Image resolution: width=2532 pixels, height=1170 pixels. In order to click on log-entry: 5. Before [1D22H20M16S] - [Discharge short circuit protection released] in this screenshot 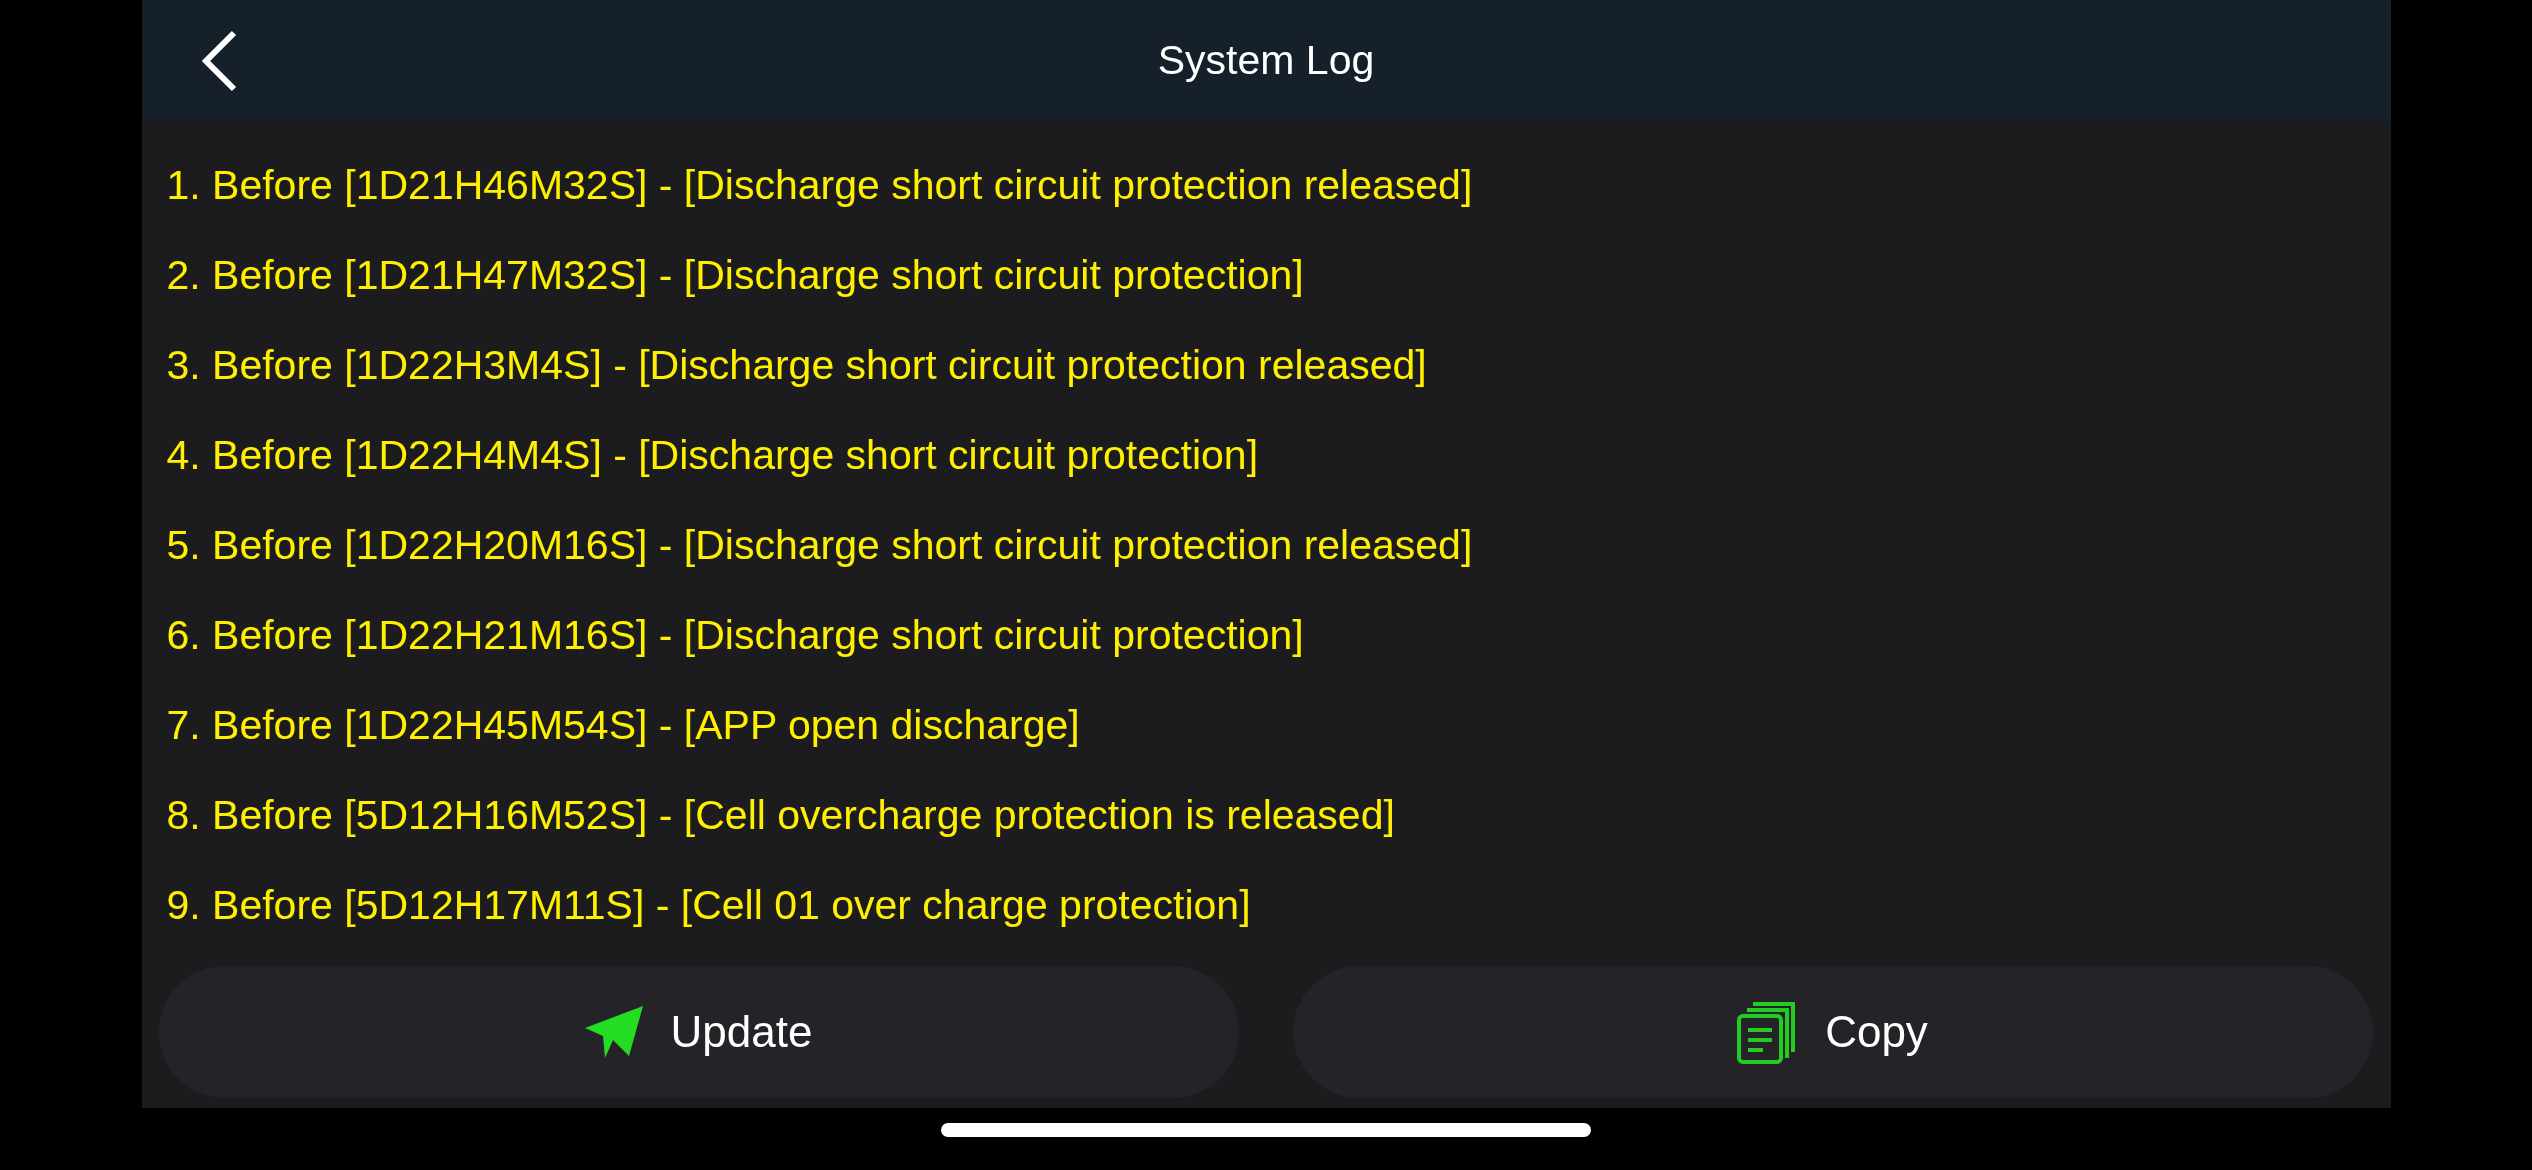, I will do `click(820, 545)`.